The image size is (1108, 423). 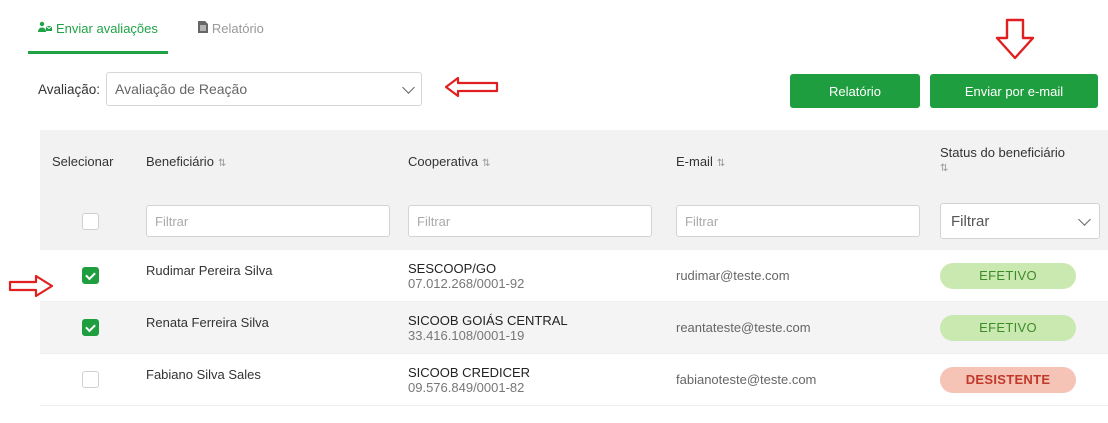 I want to click on header-email: E-mail ⇅, so click(x=797, y=161).